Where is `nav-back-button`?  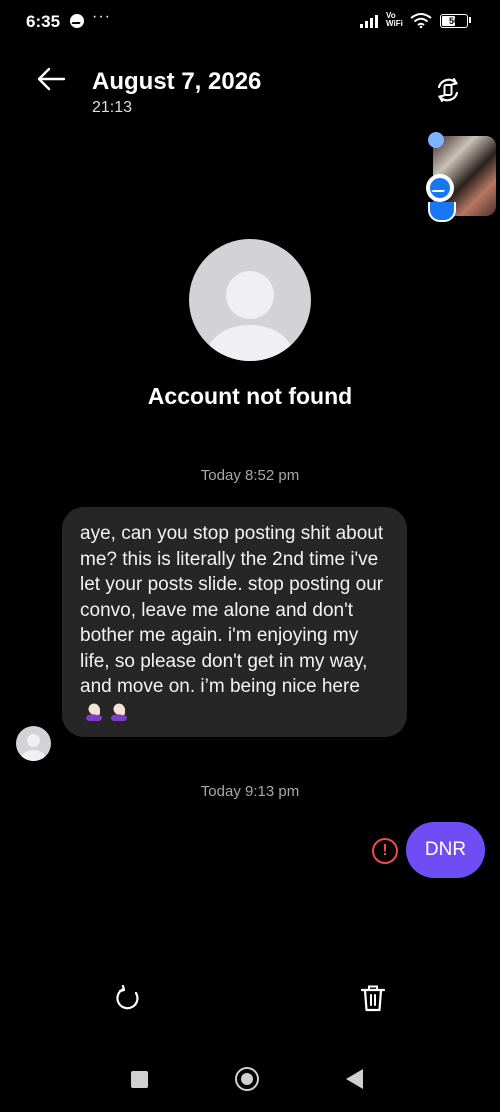
nav-back-button is located at coordinates (354, 1079).